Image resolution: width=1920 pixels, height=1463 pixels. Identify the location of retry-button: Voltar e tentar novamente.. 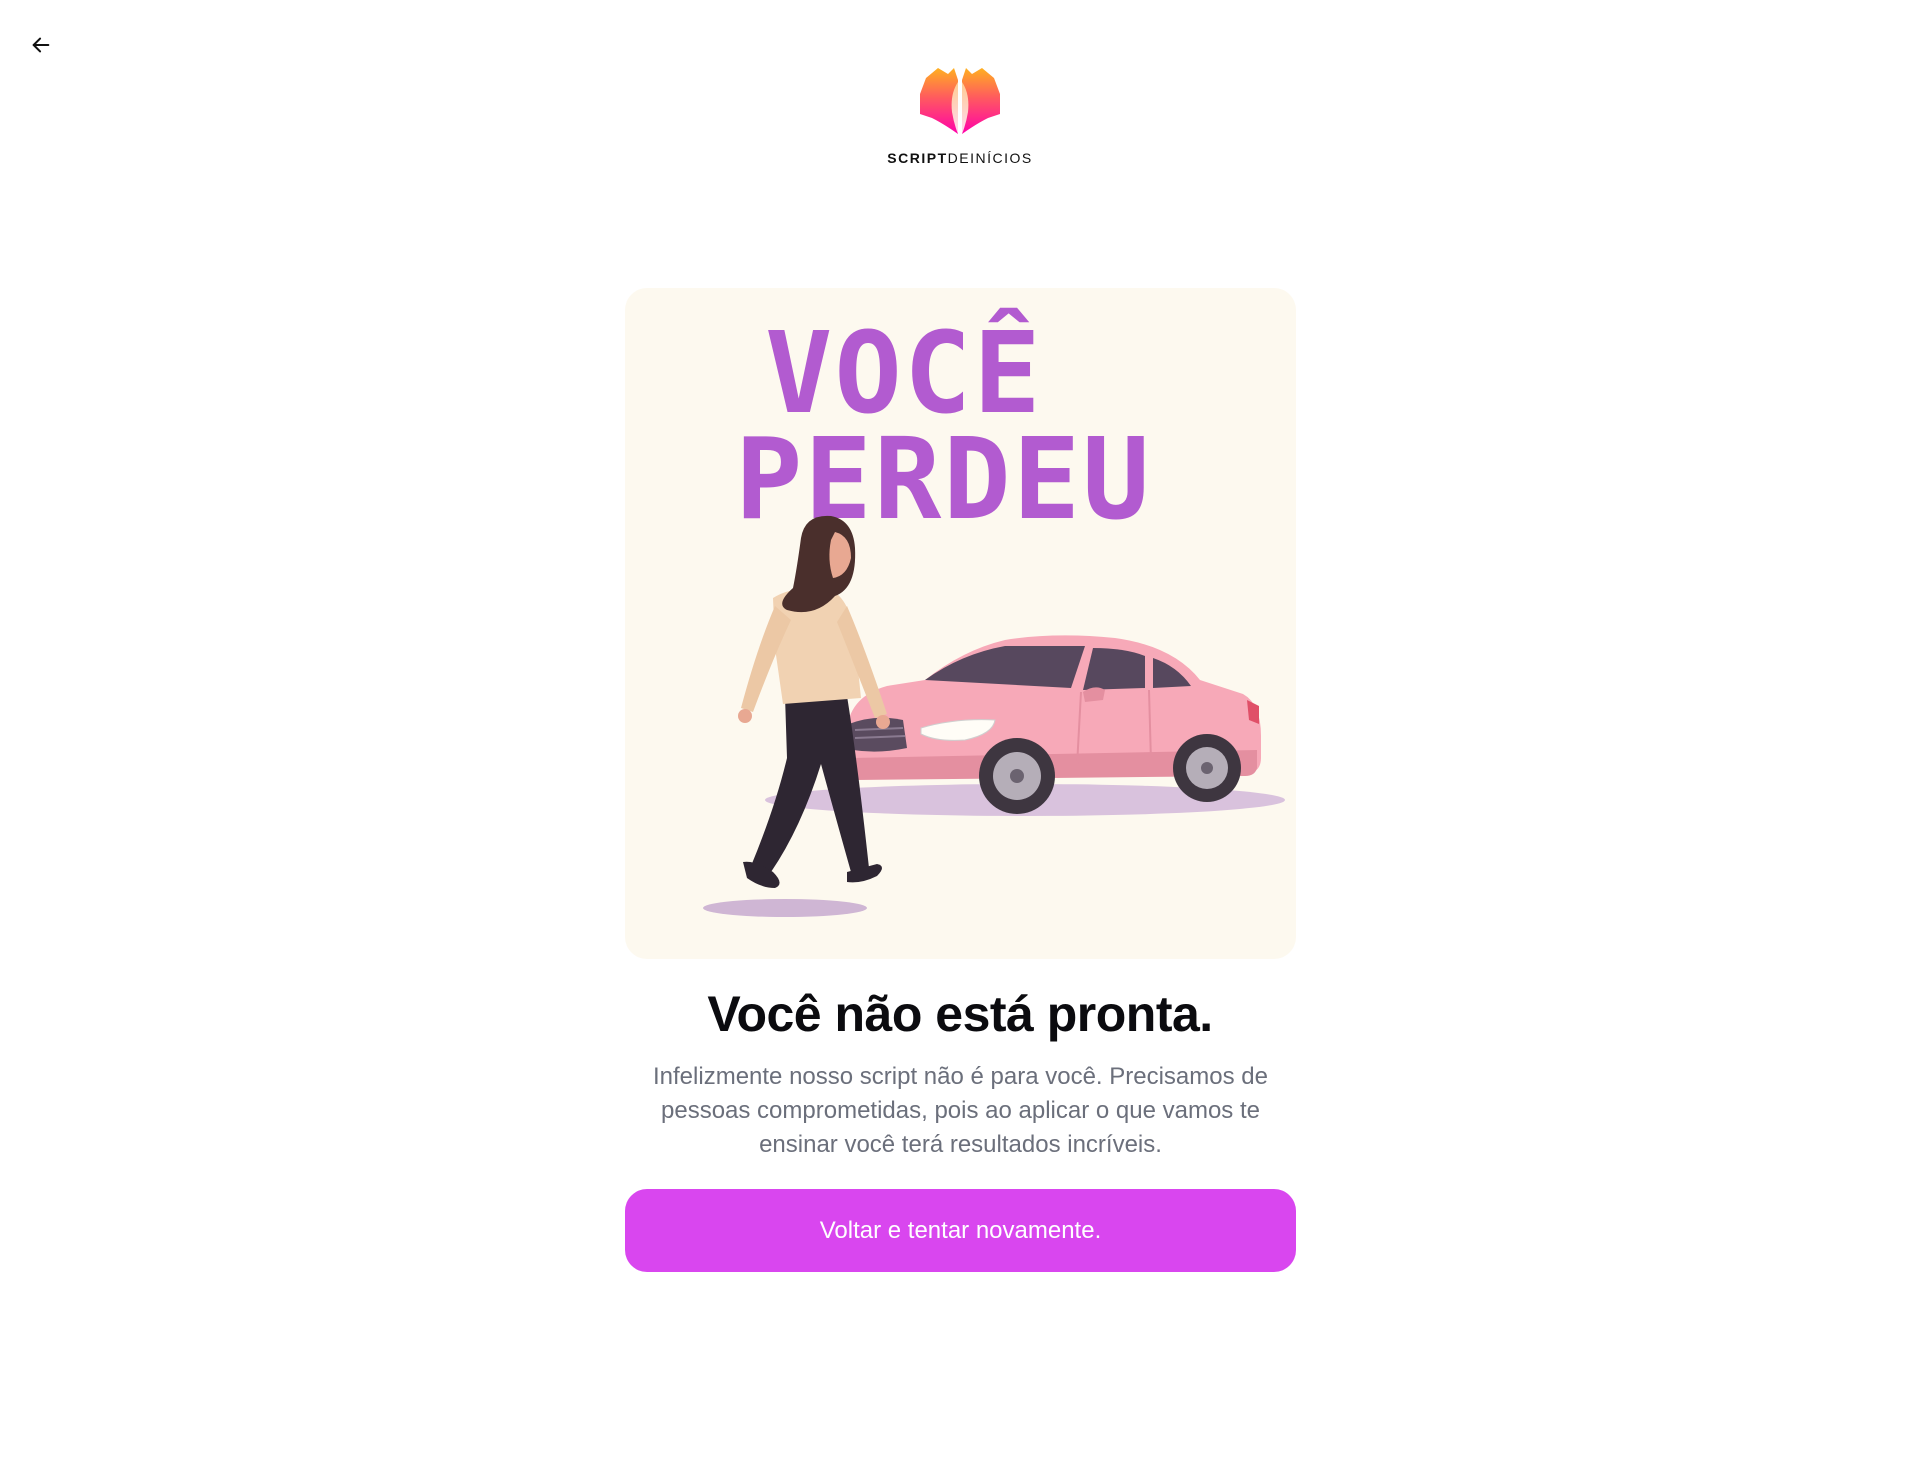
(960, 1230).